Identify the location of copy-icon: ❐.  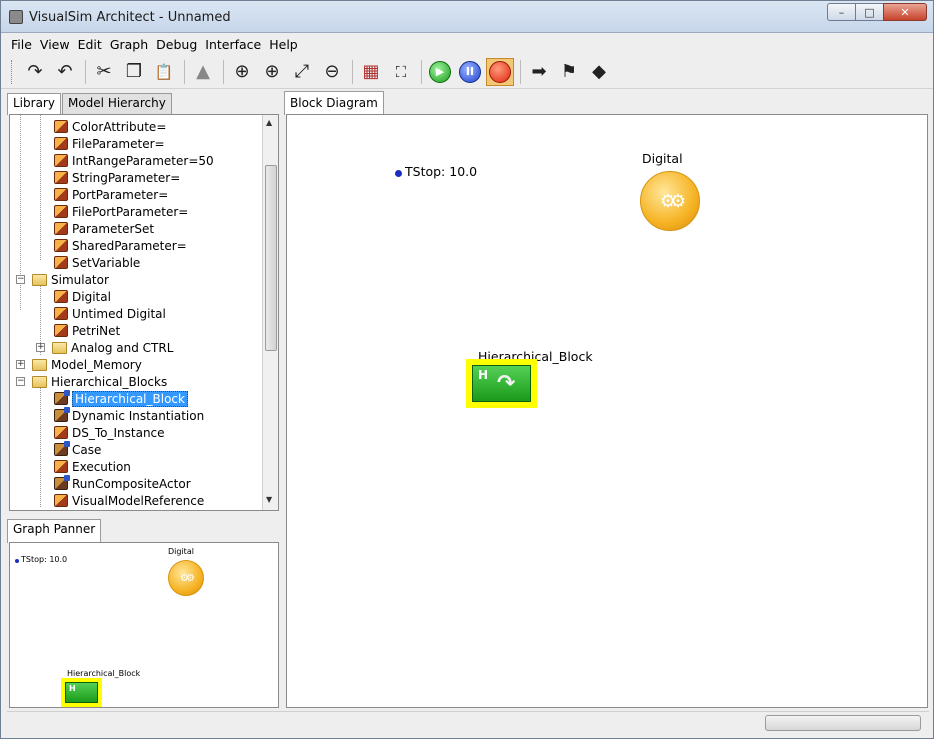
(134, 72).